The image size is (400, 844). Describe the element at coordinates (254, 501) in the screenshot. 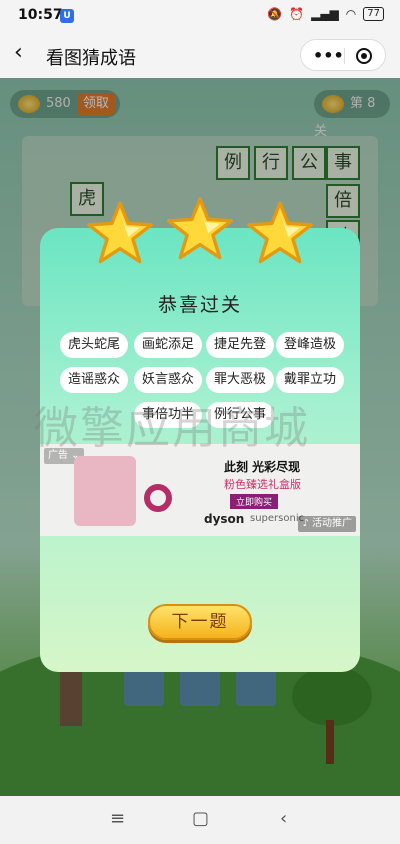

I see `ad-buy-button: 立即购买` at that location.